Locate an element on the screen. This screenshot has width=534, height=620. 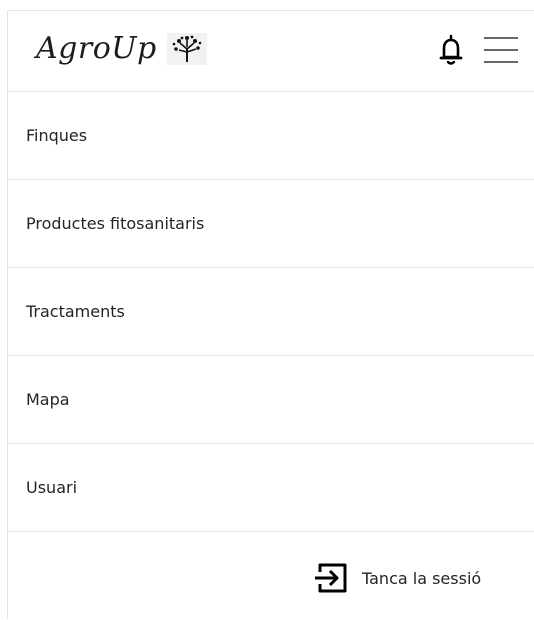
menu-item-label: Mapa is located at coordinates (48, 399).